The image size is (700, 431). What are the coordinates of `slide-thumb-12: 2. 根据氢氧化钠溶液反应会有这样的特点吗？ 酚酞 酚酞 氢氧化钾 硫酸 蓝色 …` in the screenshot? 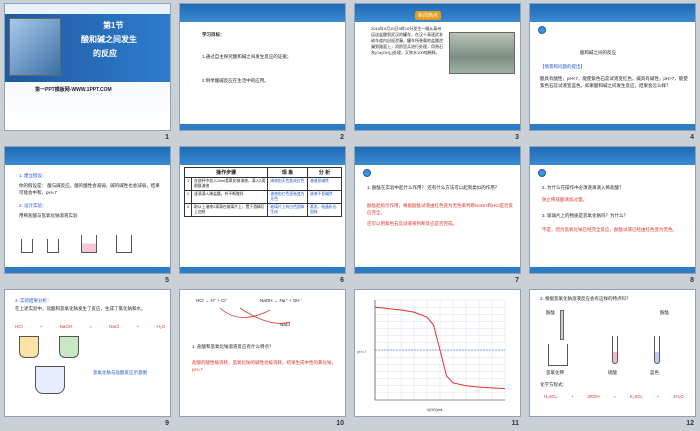 It's located at (612, 357).